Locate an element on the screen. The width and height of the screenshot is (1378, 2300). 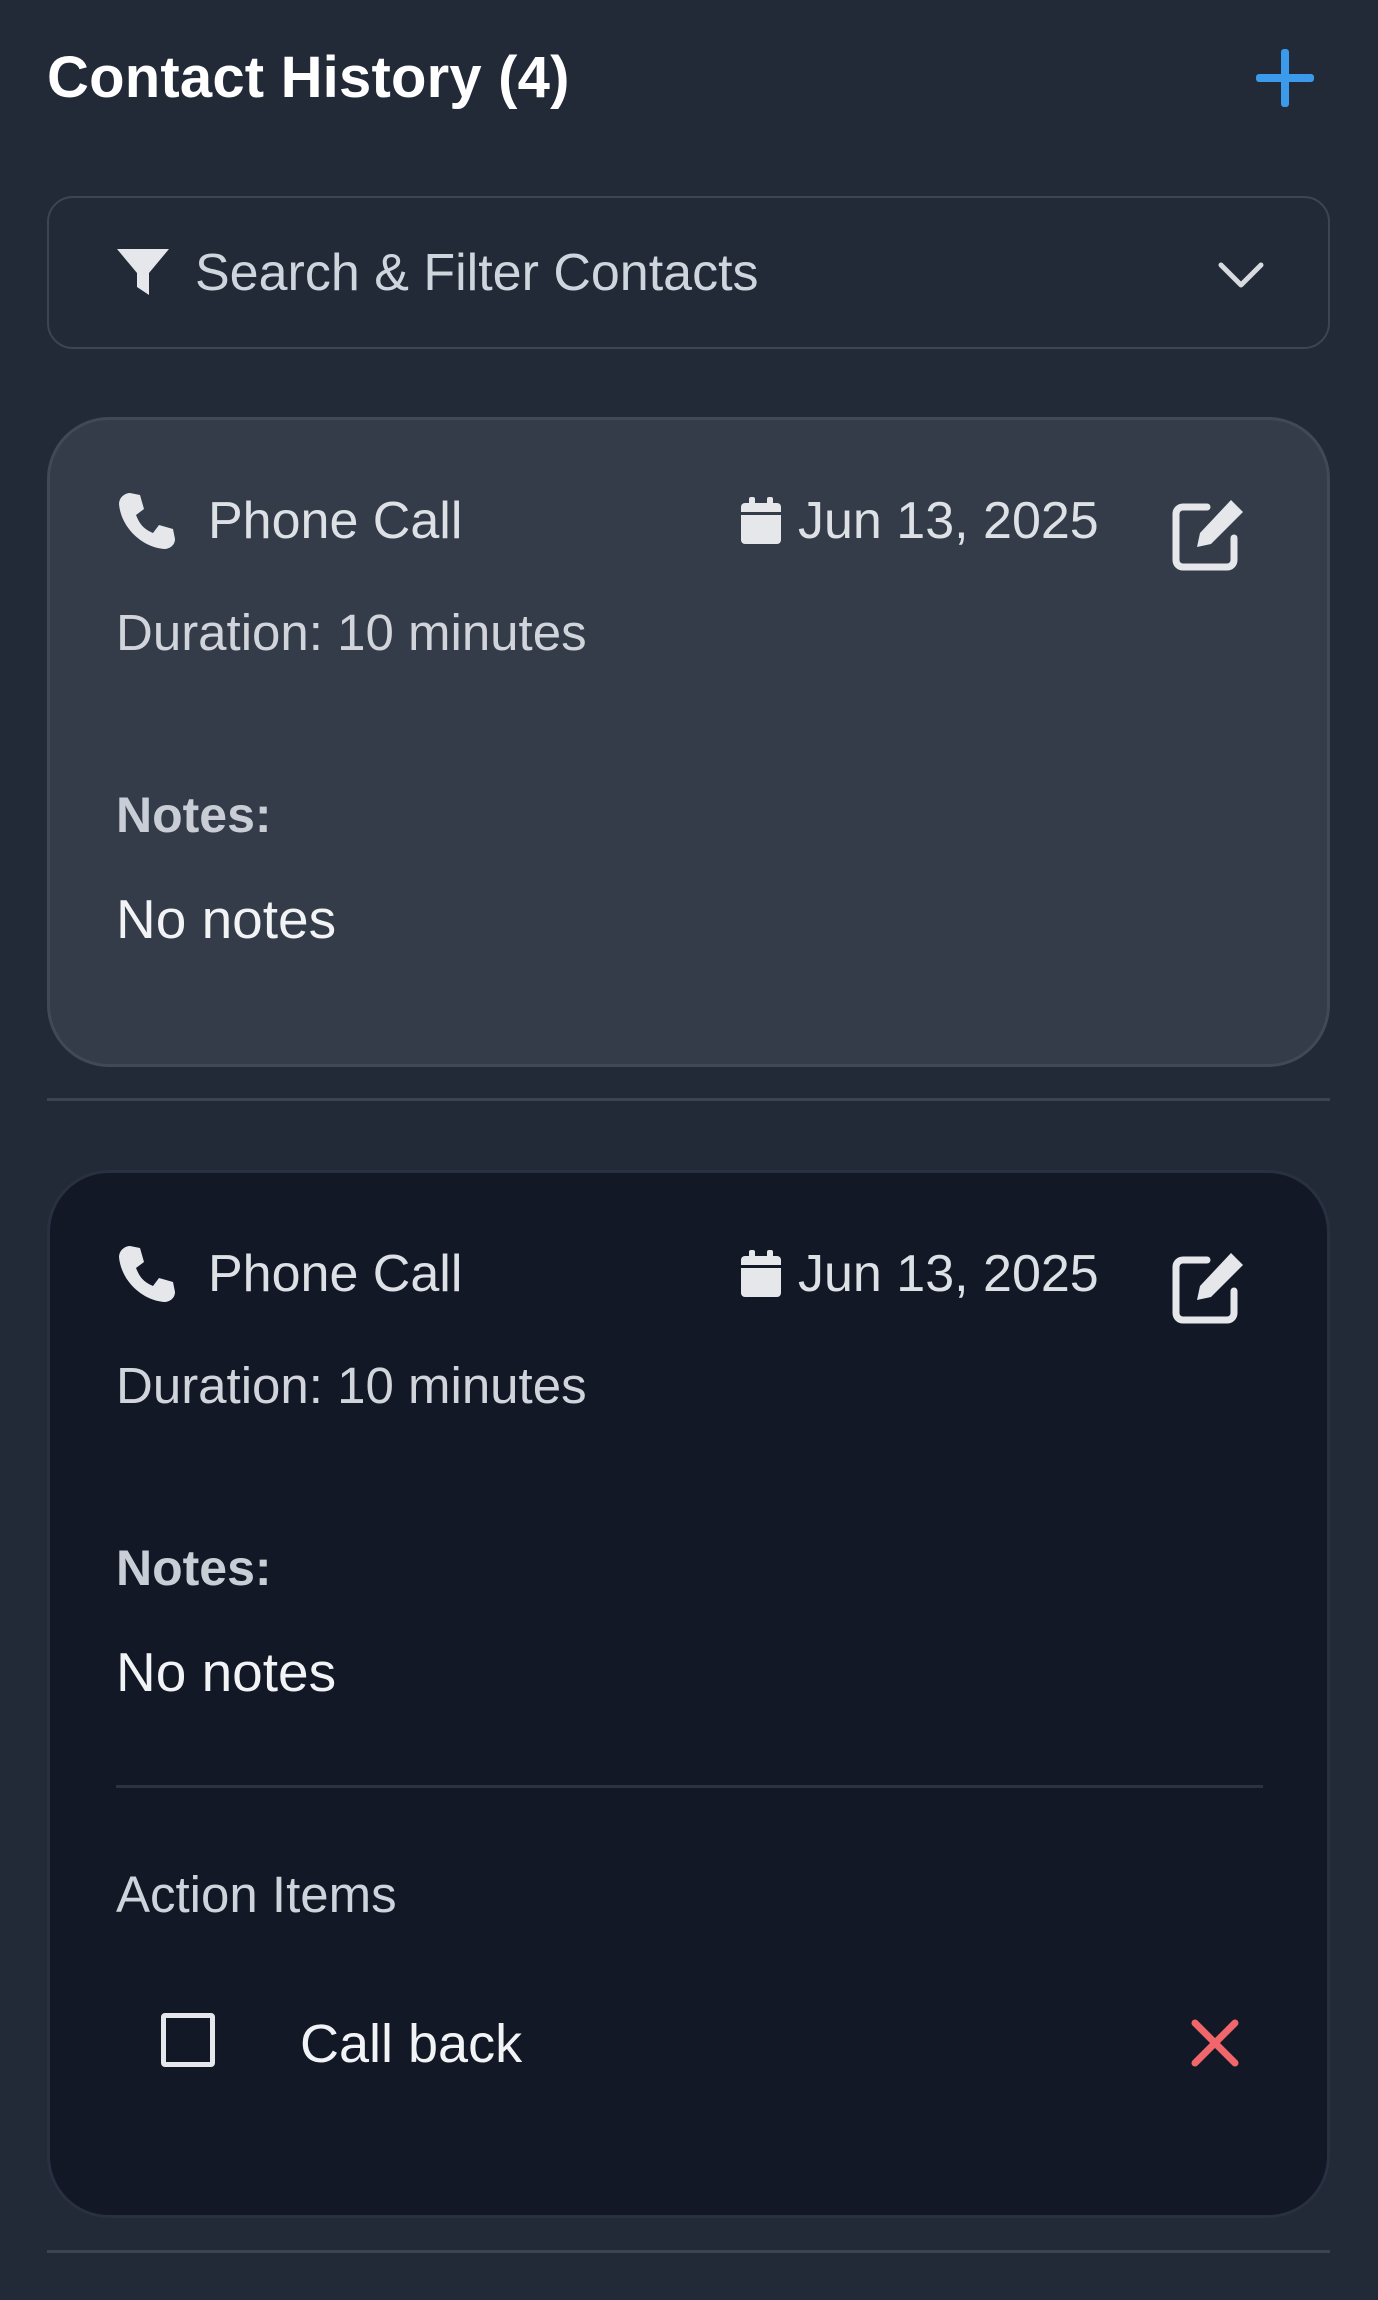
search-filter-toggle: Search & Filter Contacts is located at coordinates (688, 272).